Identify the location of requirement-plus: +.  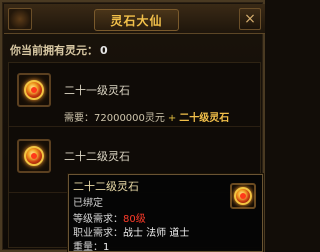
(172, 118).